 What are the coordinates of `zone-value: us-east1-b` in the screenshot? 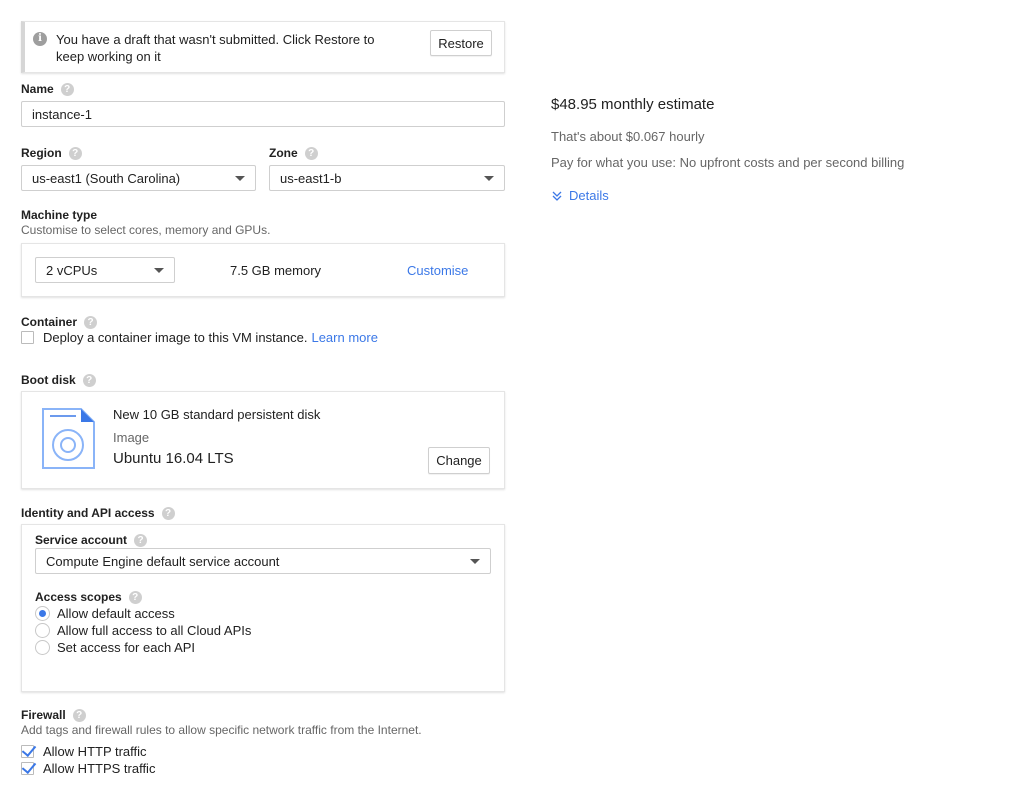 It's located at (311, 178).